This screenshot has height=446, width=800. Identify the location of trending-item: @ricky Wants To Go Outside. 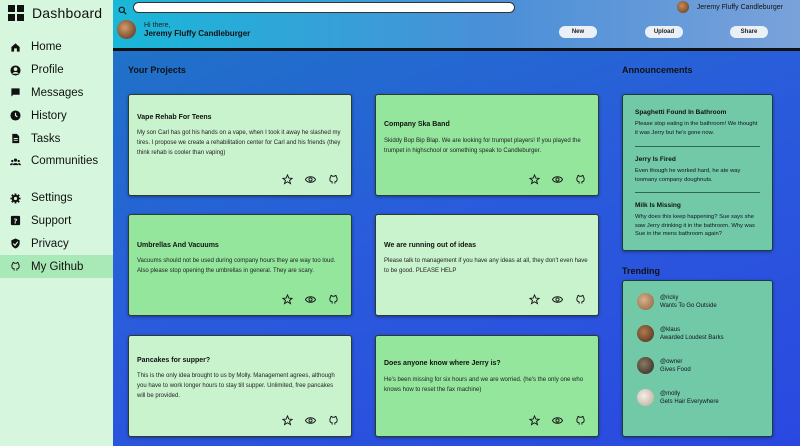
(677, 301).